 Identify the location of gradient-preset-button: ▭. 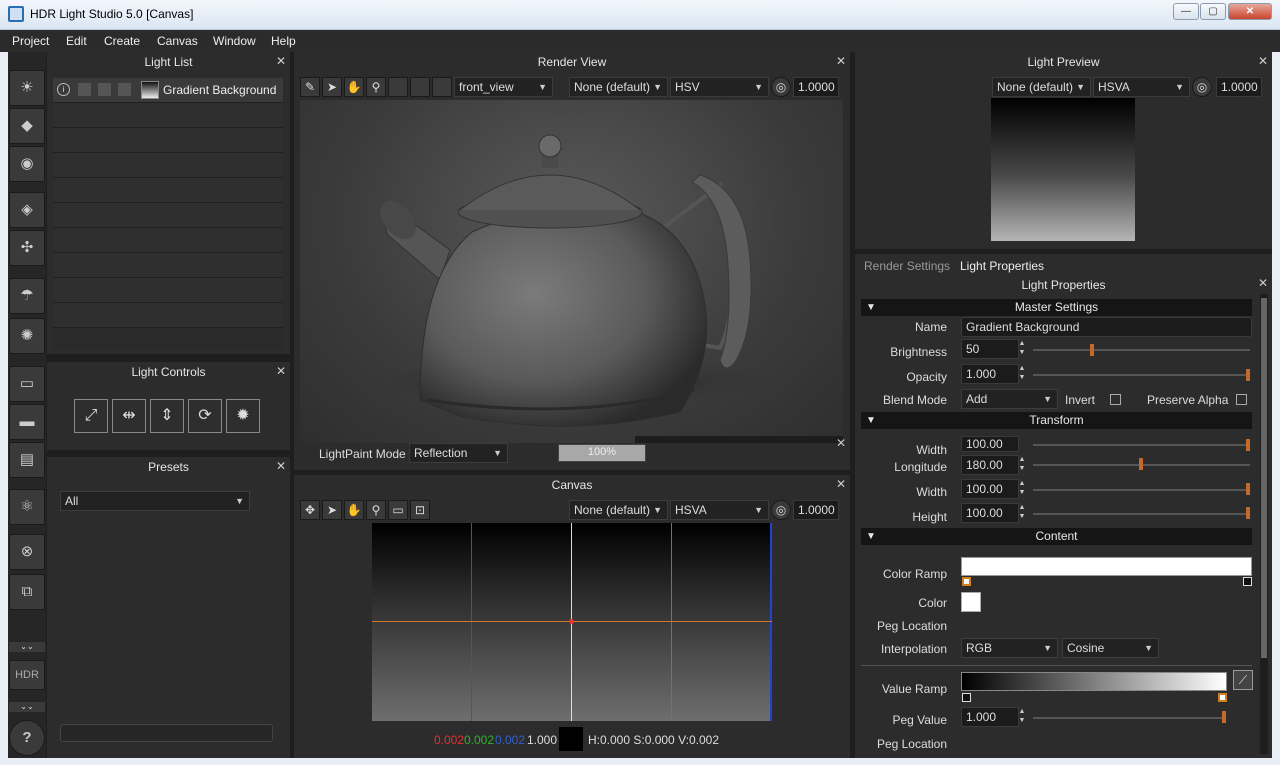
(27, 384).